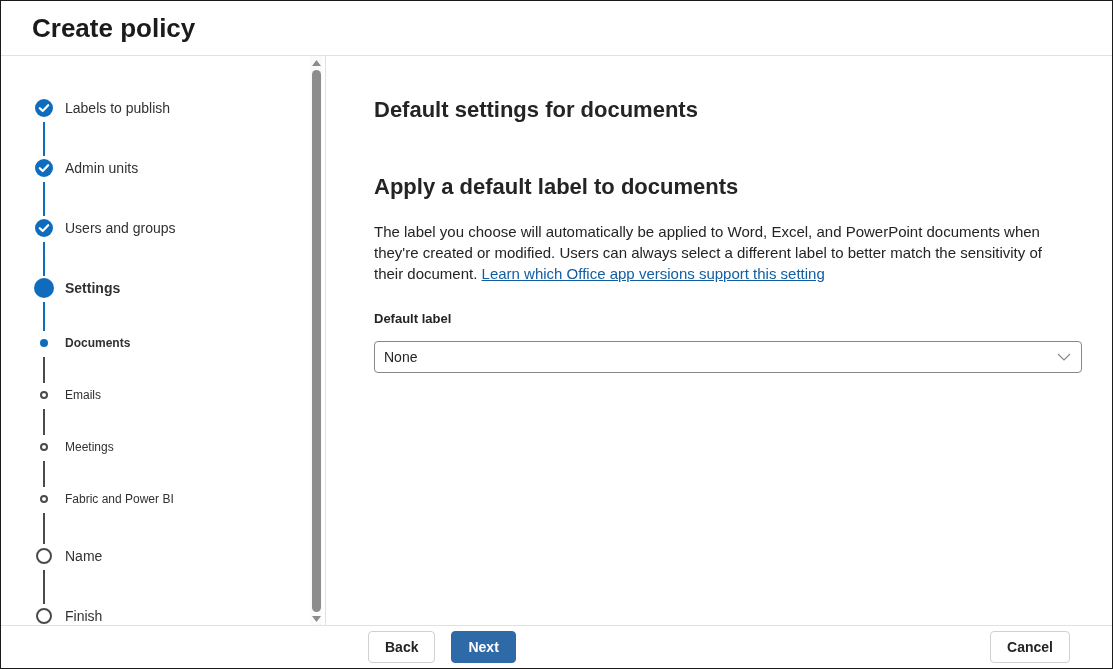  I want to click on field-label: Default label, so click(413, 319).